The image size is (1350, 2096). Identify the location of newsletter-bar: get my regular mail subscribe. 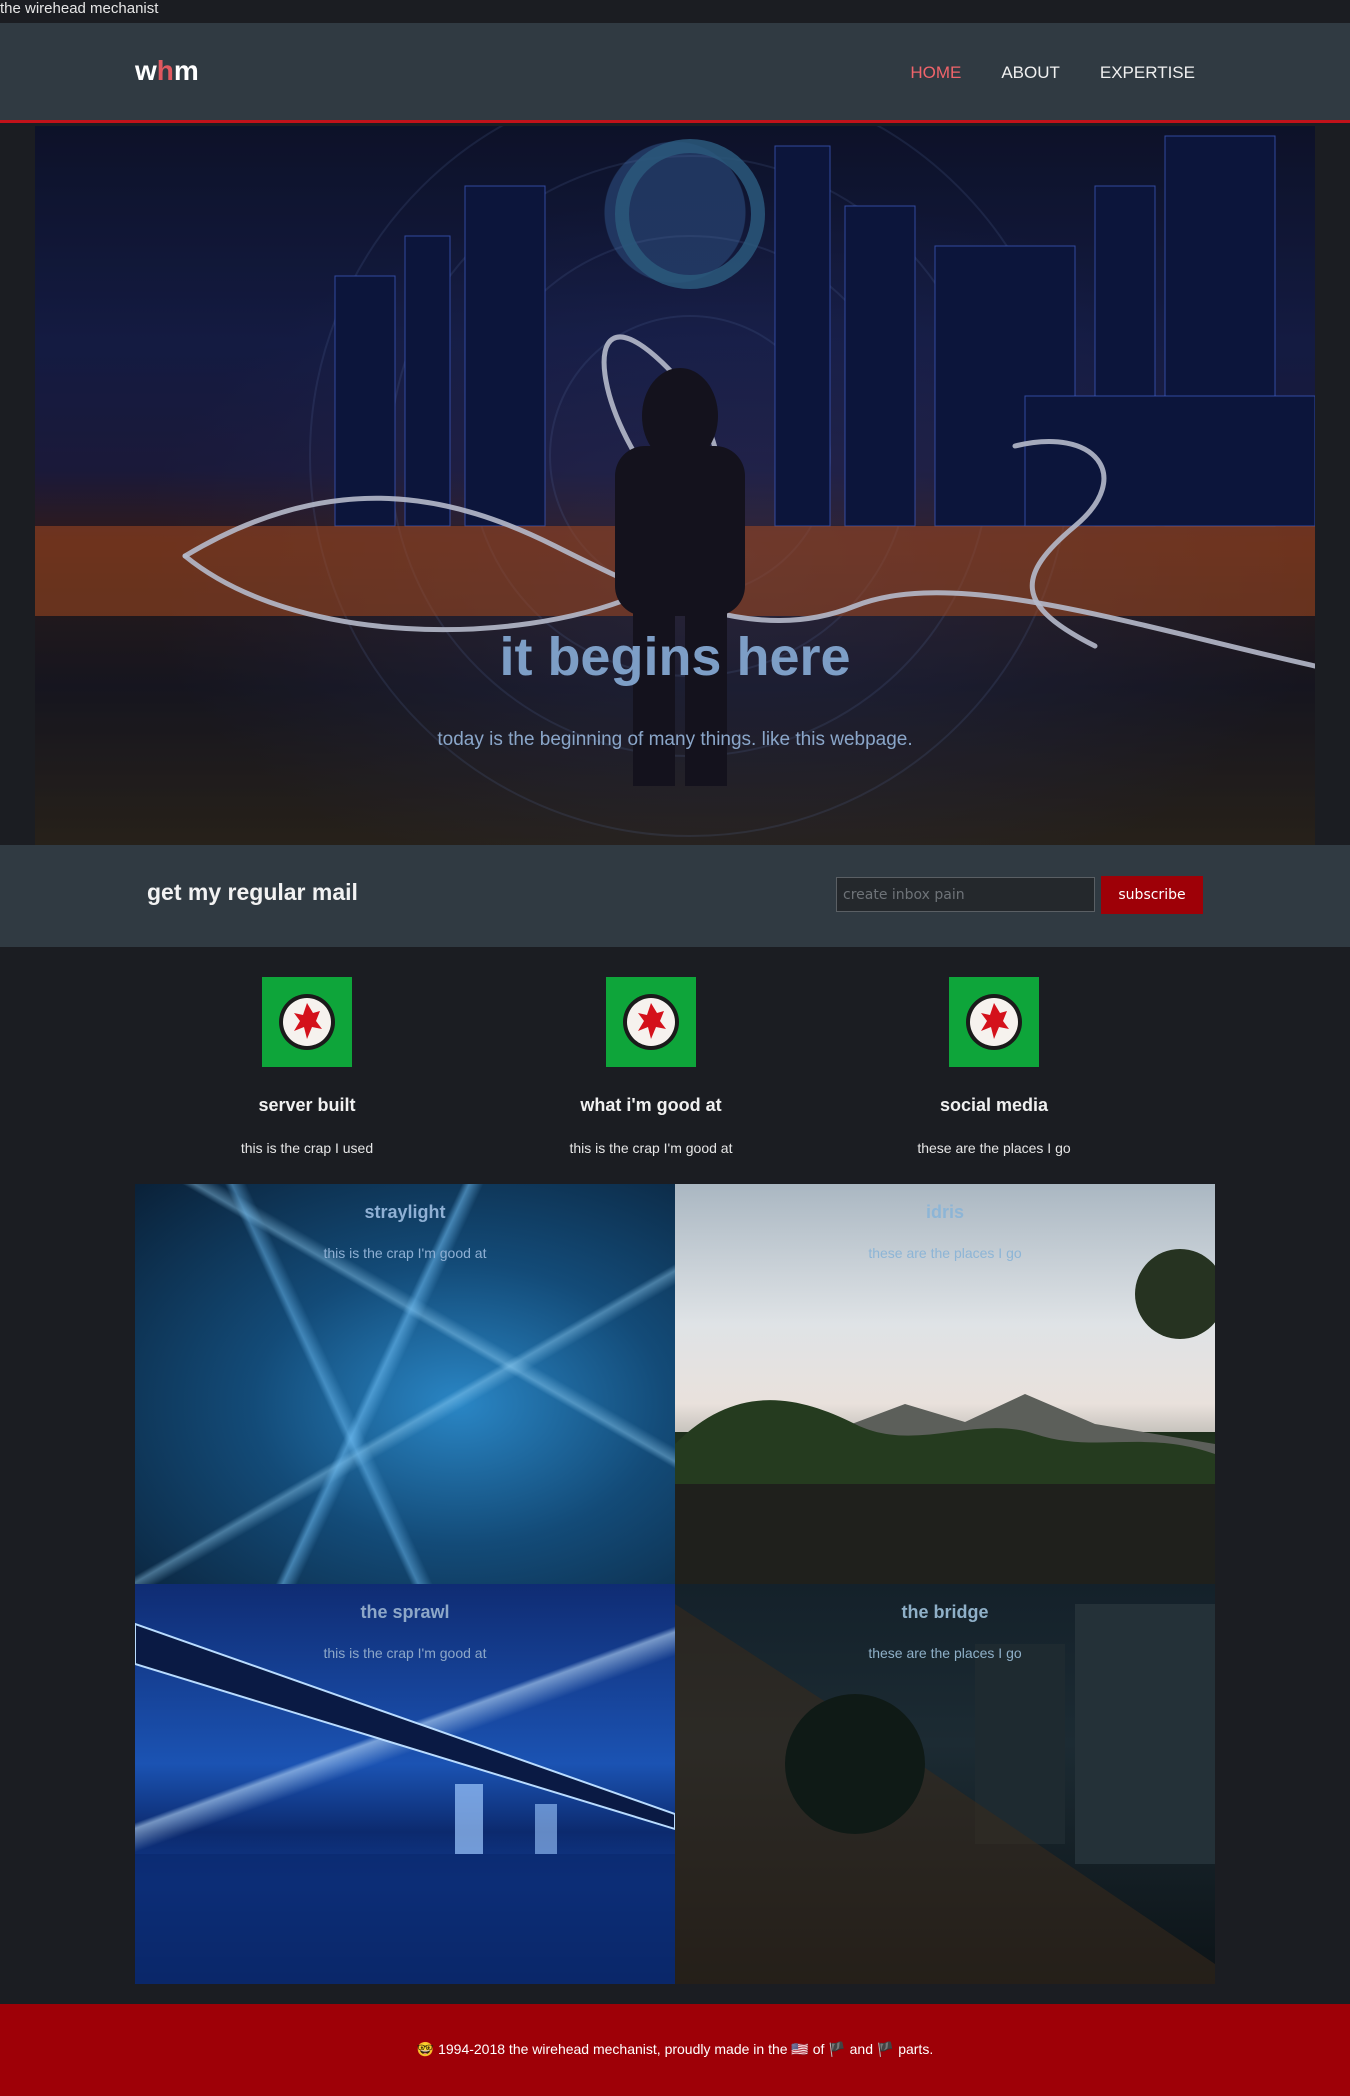
(675, 896).